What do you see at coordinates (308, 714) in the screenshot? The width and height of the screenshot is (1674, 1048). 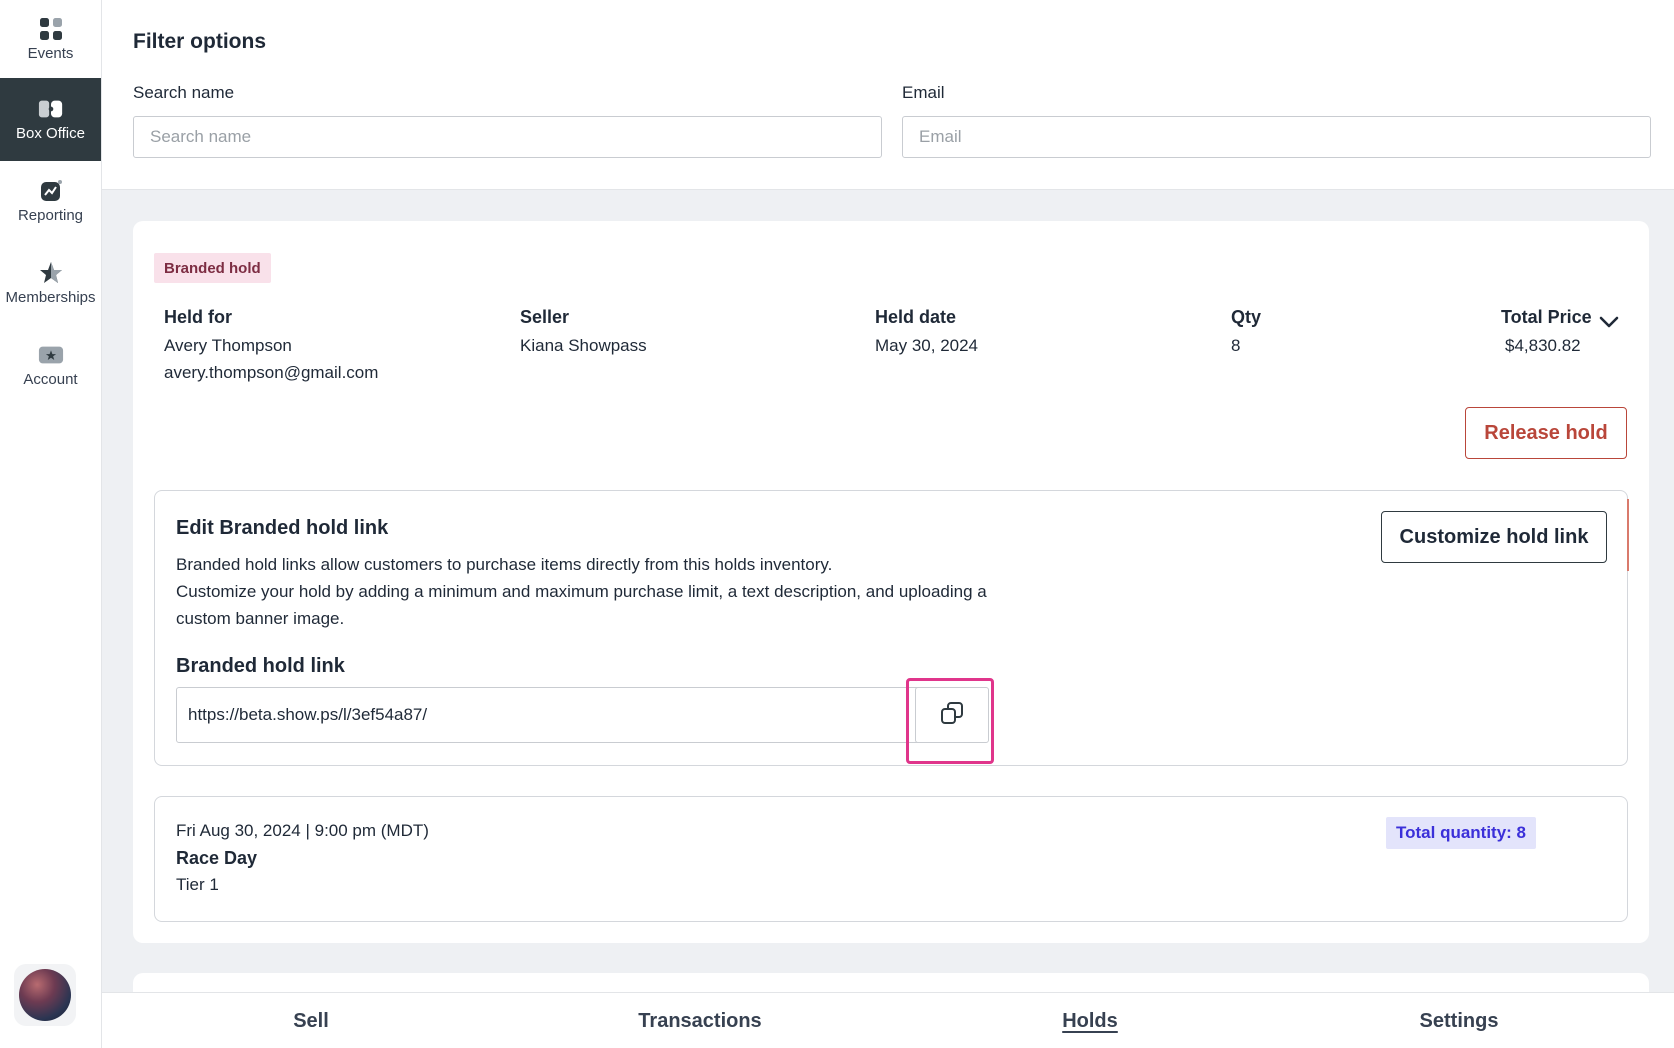 I see `branded-hold-link-value: https://beta.show.ps/l/3ef54a87/` at bounding box center [308, 714].